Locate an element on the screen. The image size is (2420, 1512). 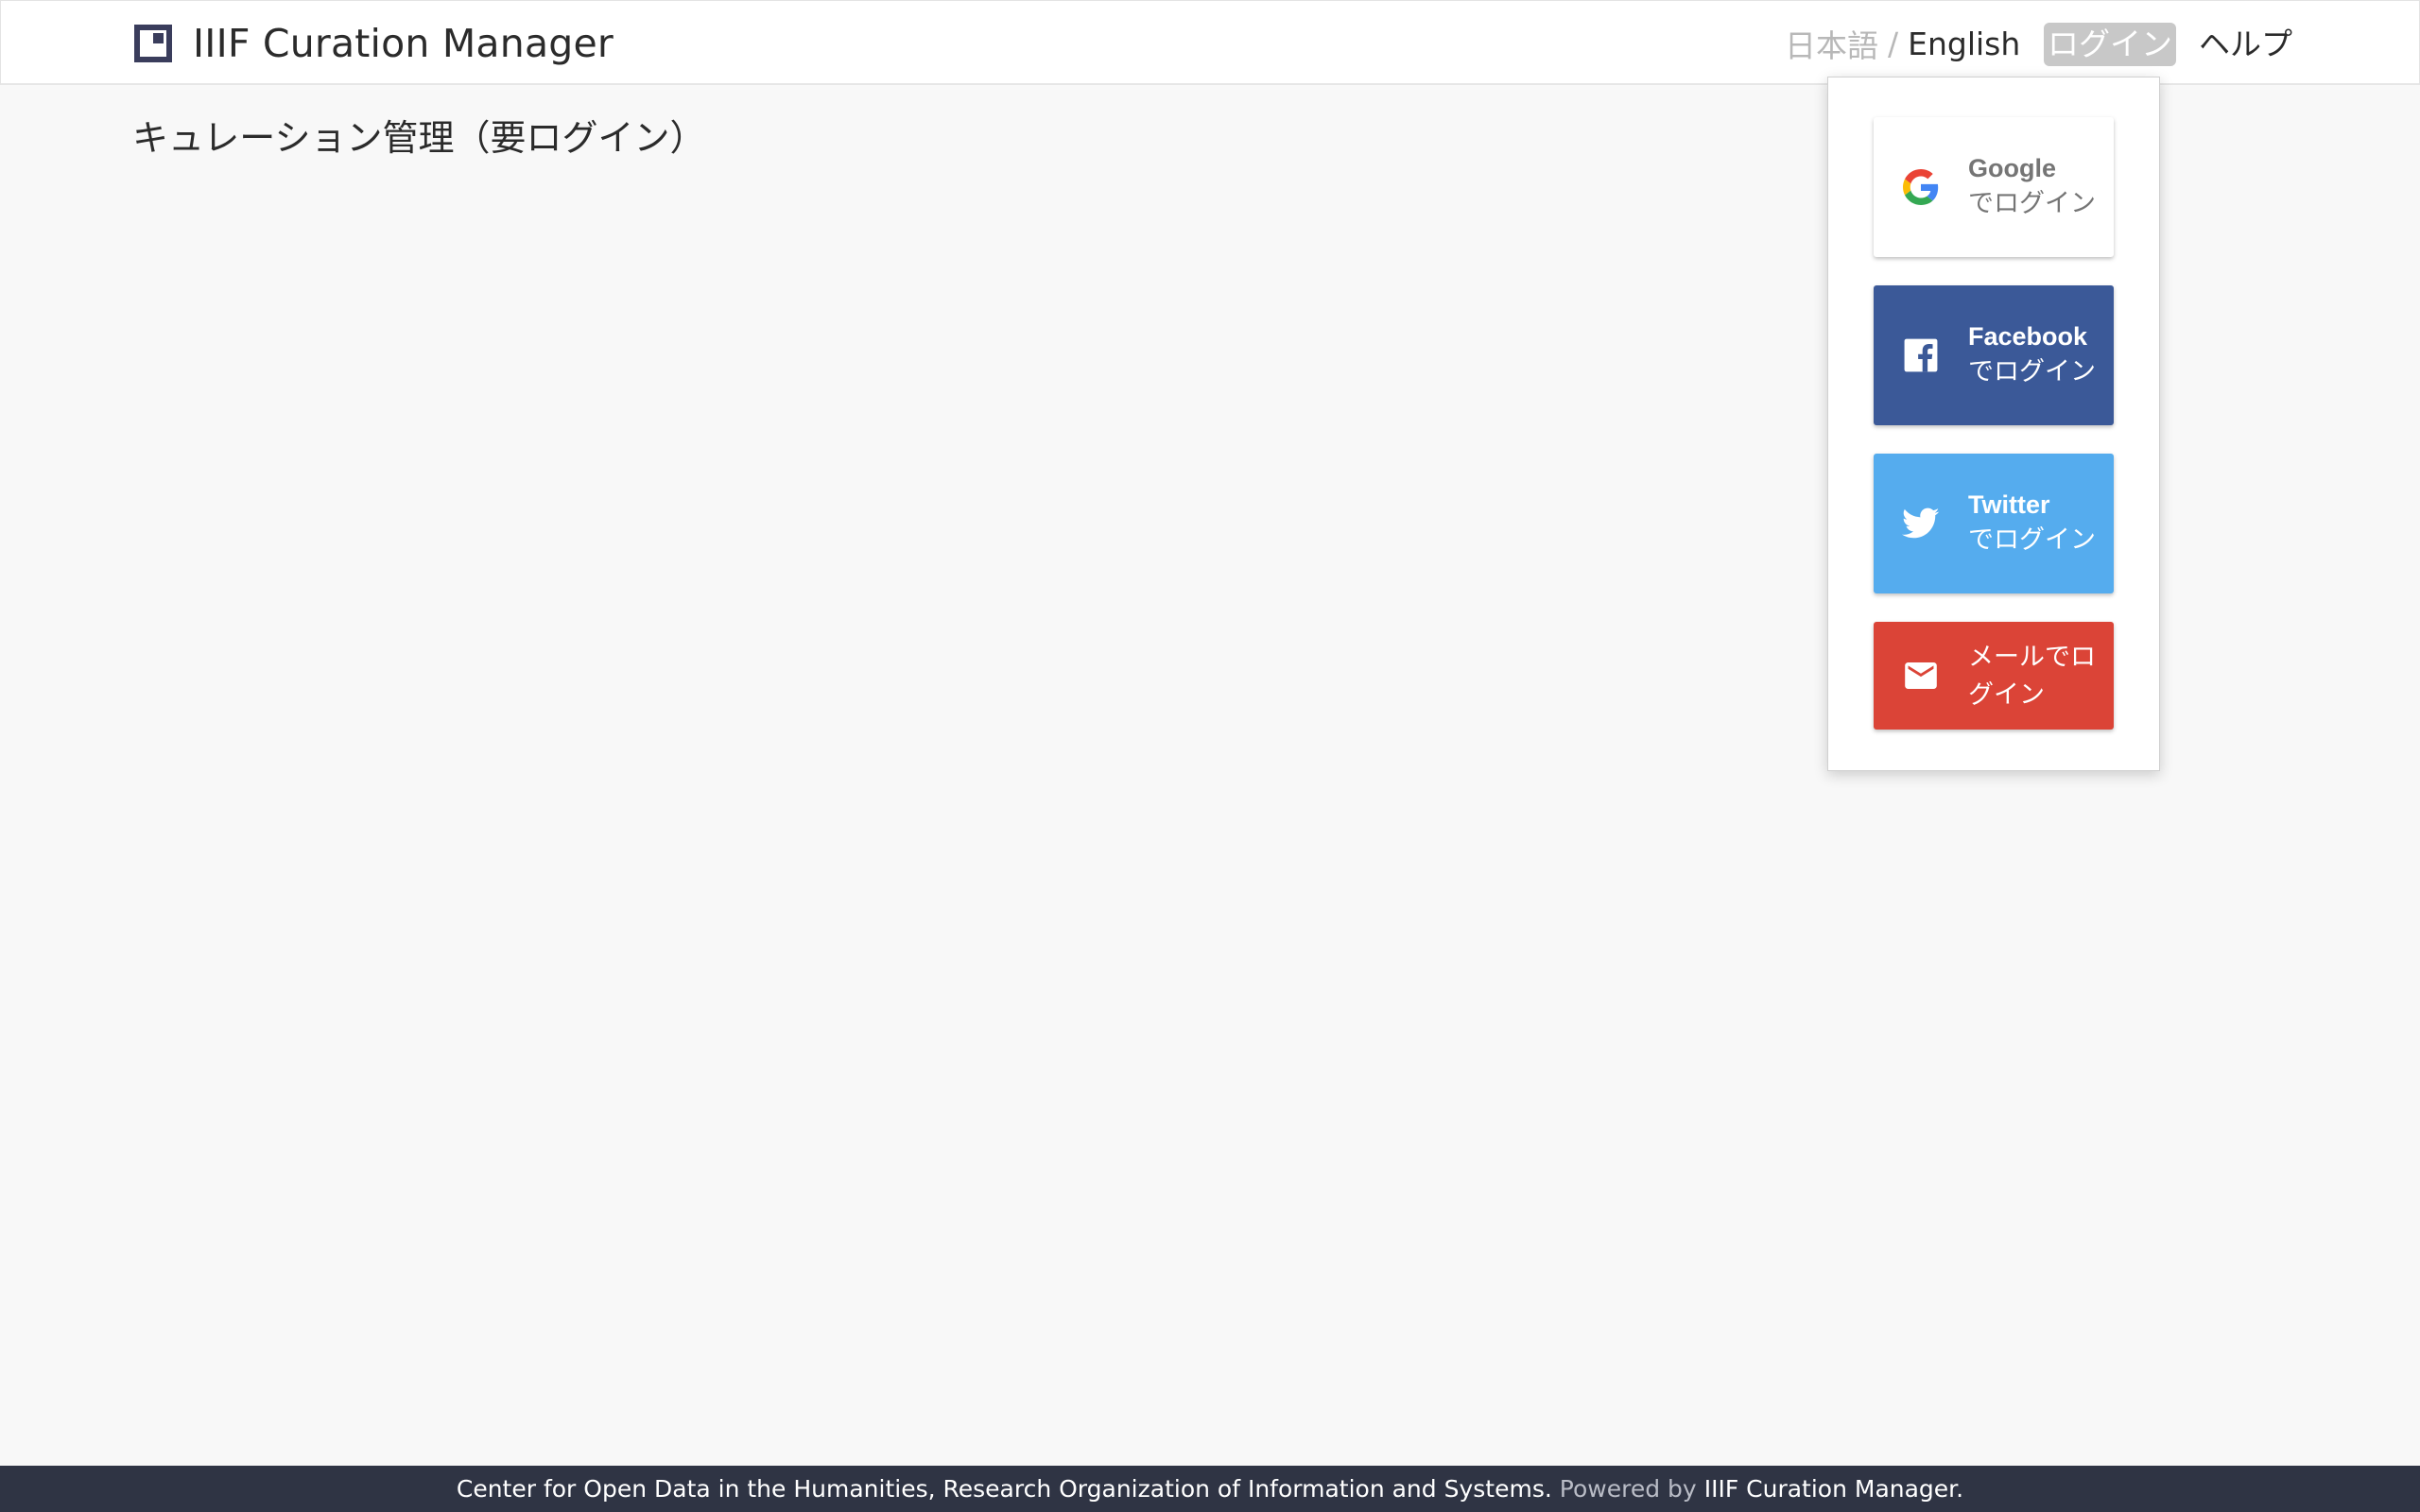
footer-powered-by: Powered by is located at coordinates (1628, 1489).